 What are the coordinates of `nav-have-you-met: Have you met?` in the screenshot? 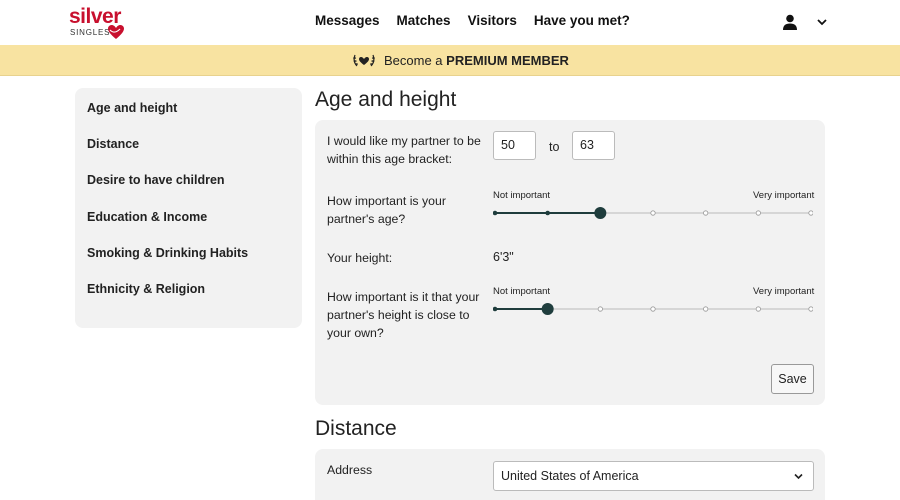 It's located at (582, 20).